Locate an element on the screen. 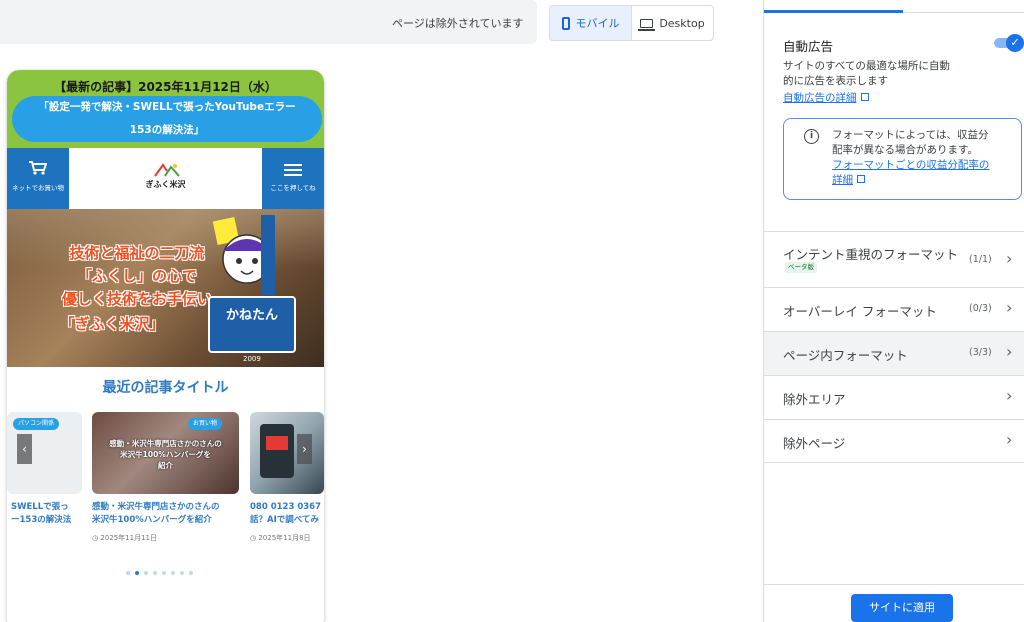 Image resolution: width=1024 pixels, height=622 pixels. carousel-dots is located at coordinates (159, 574).